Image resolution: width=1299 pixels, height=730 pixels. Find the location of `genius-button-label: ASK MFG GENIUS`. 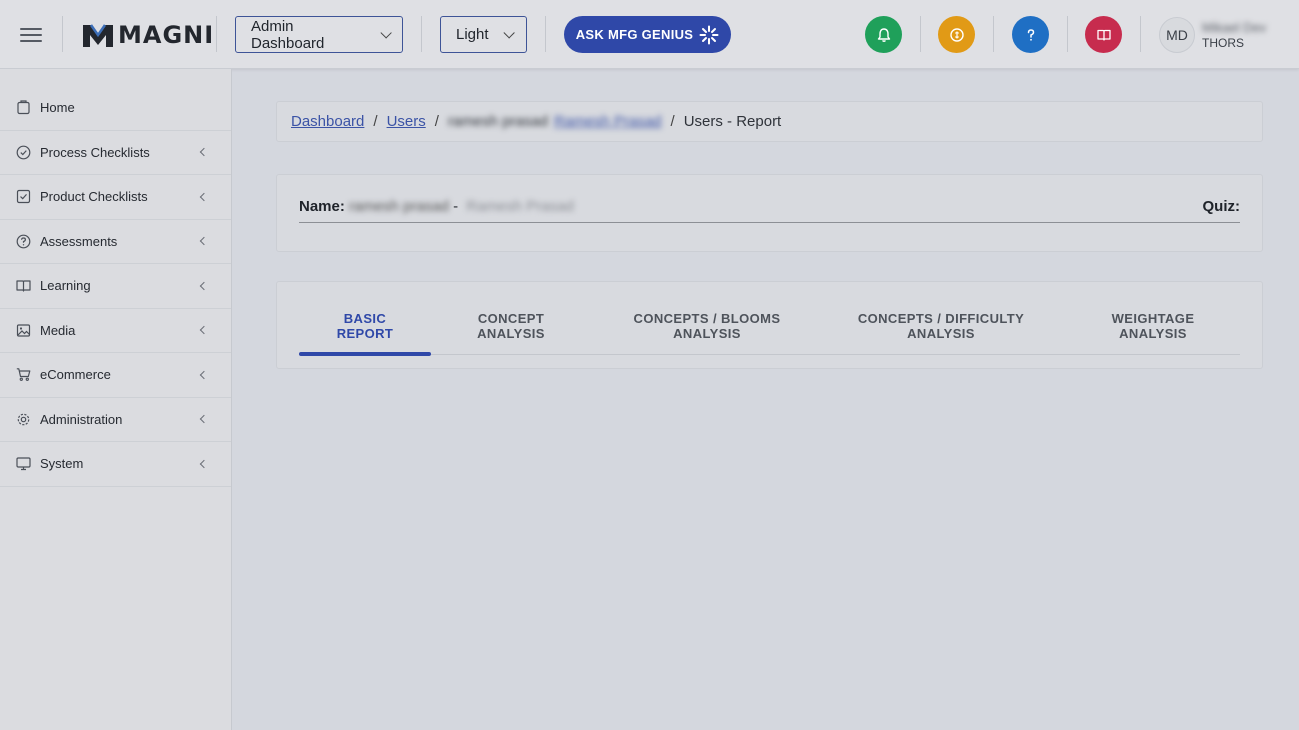

genius-button-label: ASK MFG GENIUS is located at coordinates (634, 34).